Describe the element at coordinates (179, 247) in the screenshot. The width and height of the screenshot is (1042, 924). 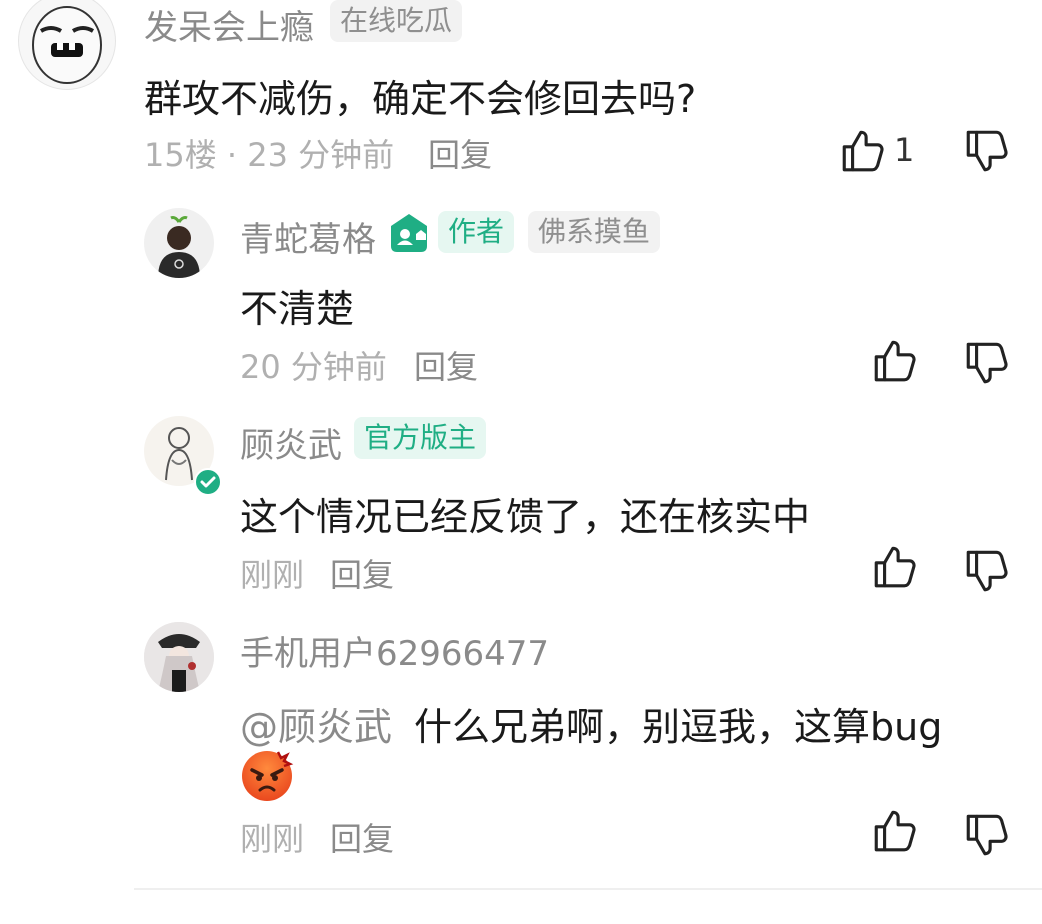
I see `avatar-figure-icon` at that location.